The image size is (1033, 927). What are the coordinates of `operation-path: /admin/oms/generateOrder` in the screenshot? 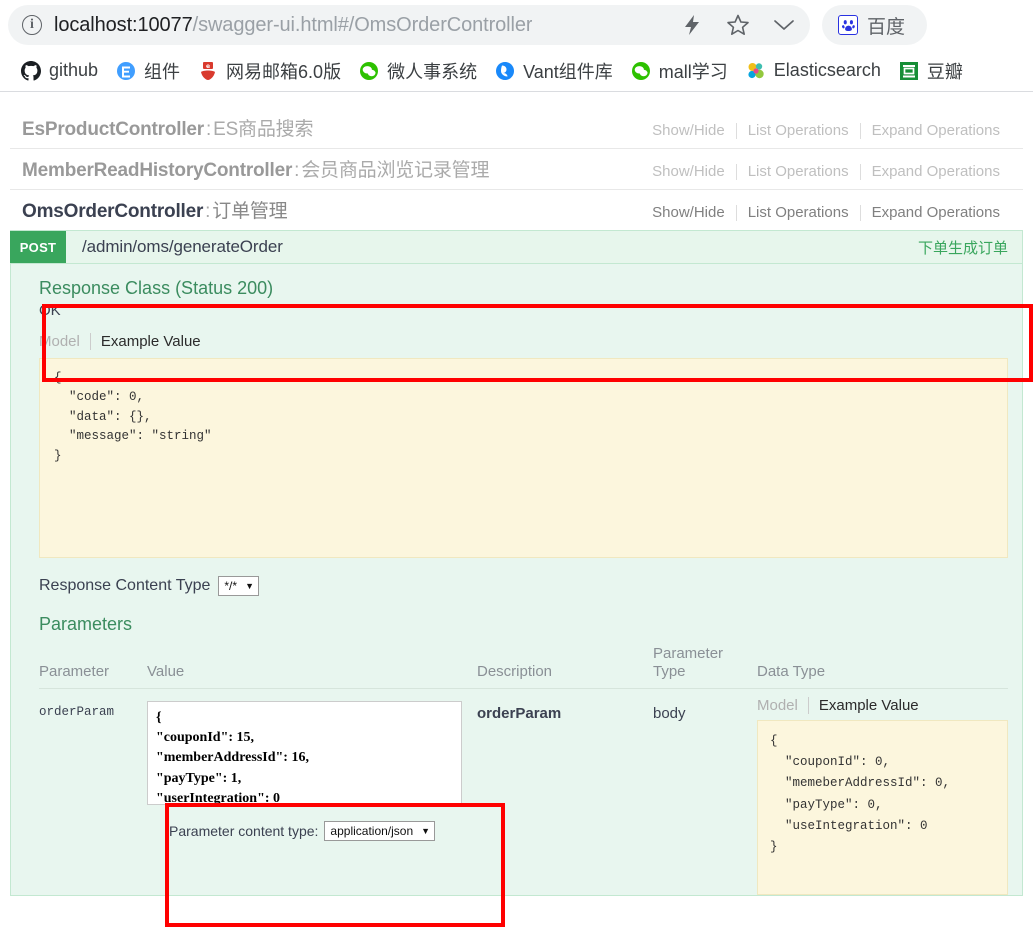 It's located at (182, 246).